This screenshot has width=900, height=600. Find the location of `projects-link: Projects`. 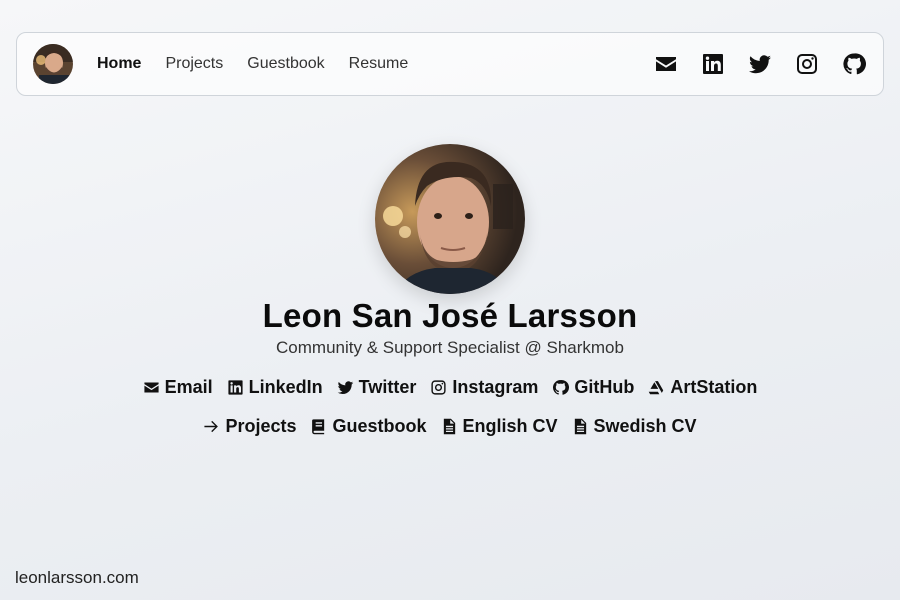

projects-link: Projects is located at coordinates (249, 426).